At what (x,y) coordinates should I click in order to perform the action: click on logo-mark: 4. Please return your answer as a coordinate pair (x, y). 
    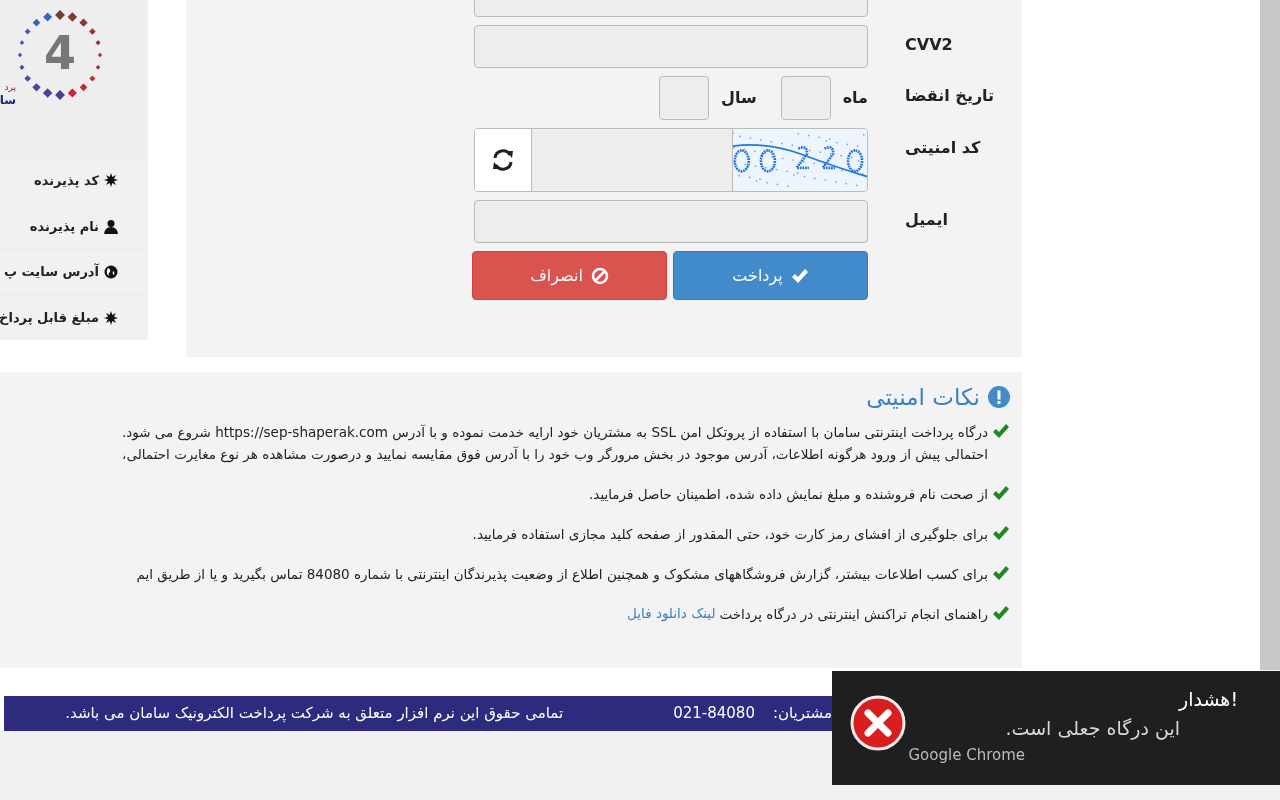
    Looking at the image, I should click on (60, 53).